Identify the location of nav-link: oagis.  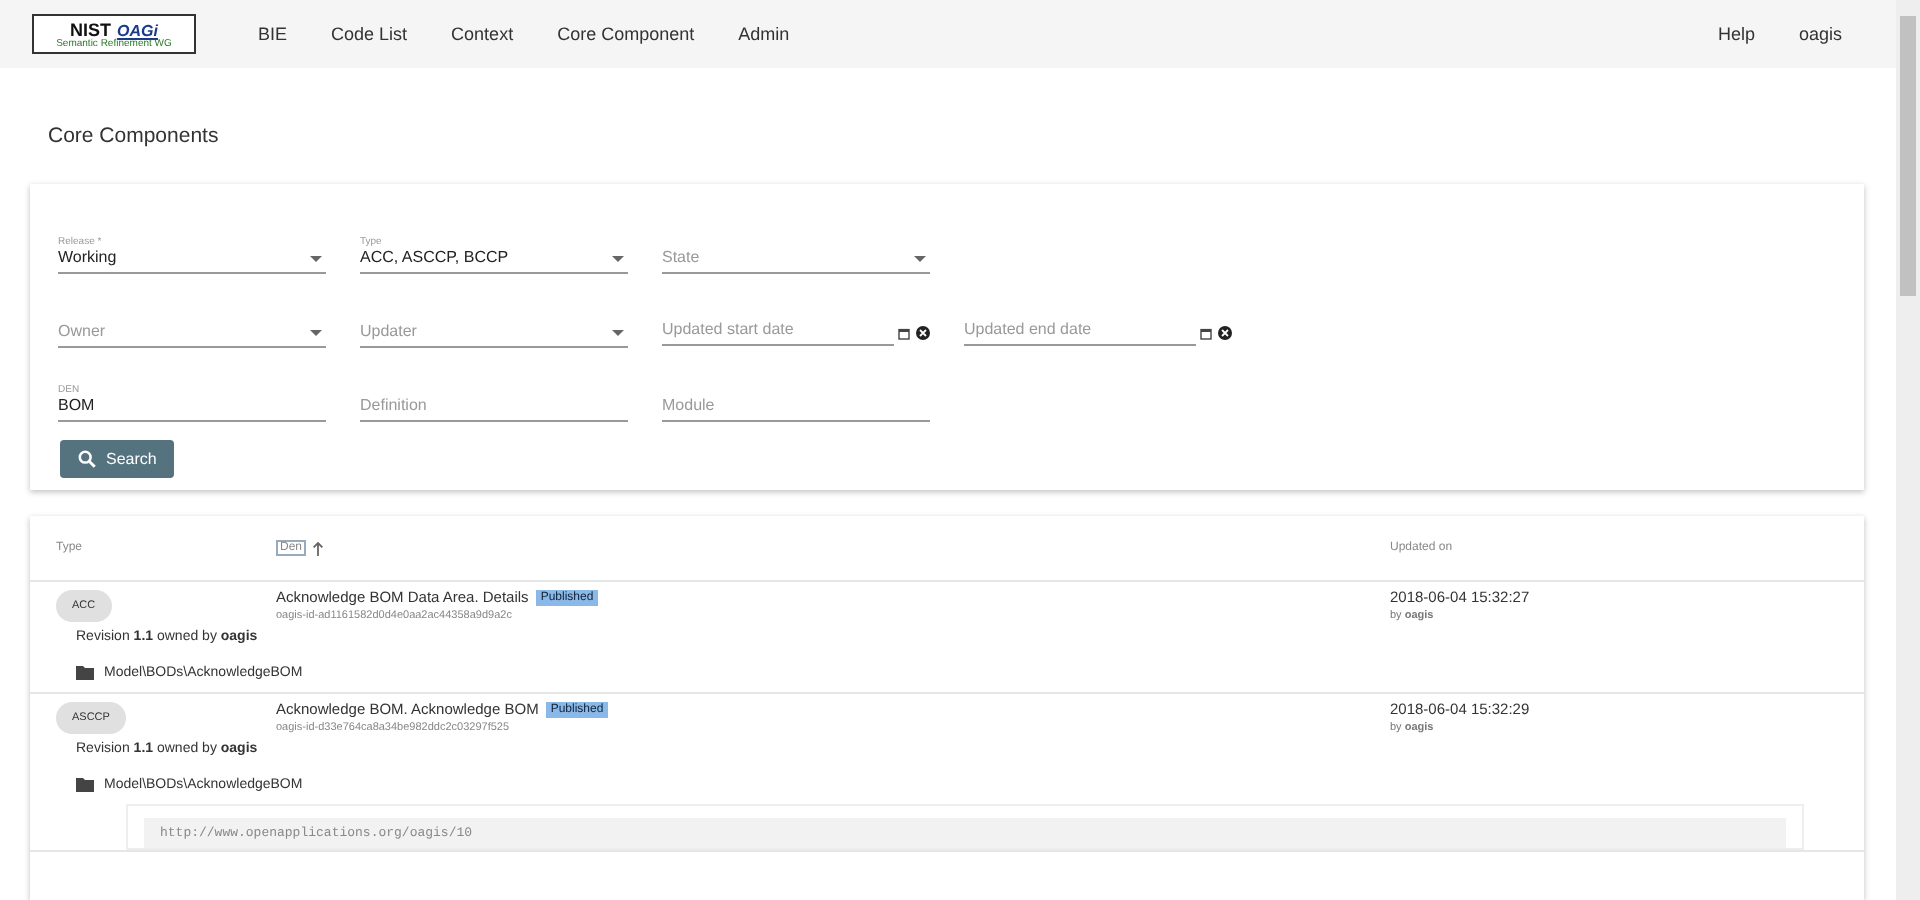
(1820, 34).